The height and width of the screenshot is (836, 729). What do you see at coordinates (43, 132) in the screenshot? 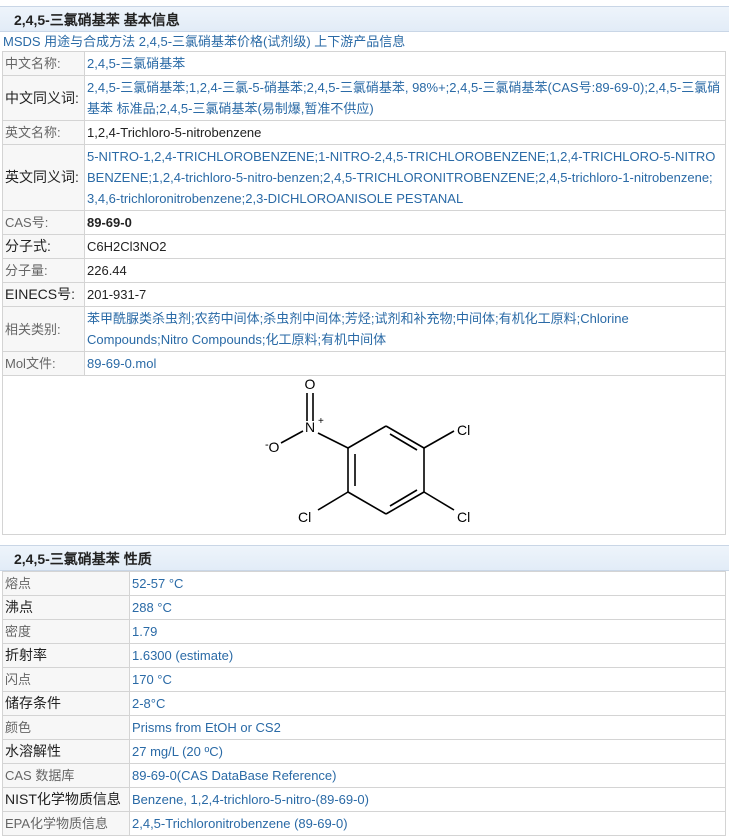
I see `row-label: 英文名称:` at bounding box center [43, 132].